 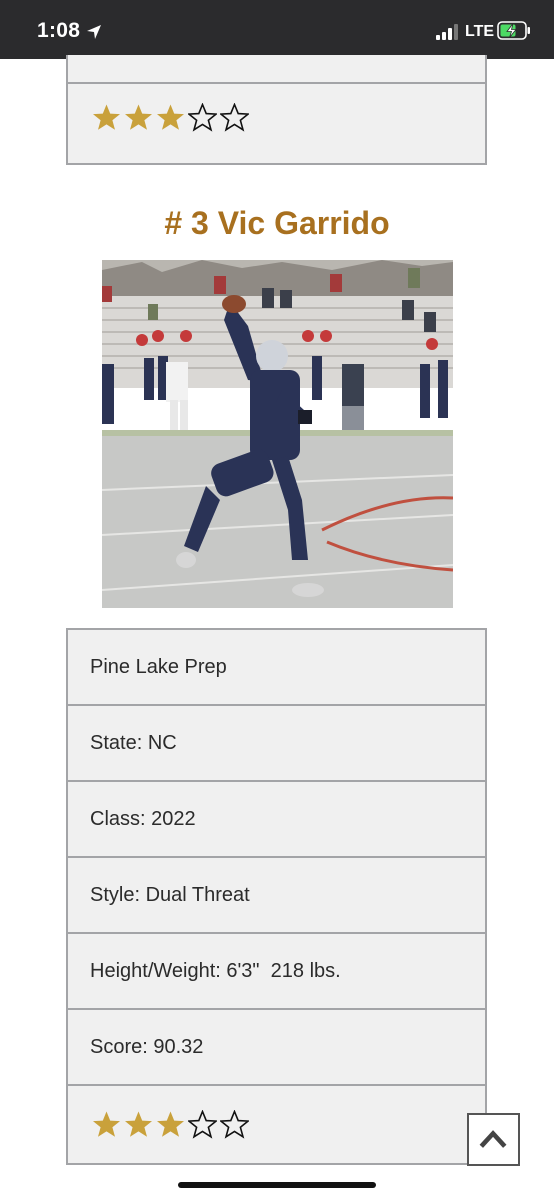 What do you see at coordinates (59, 30) in the screenshot?
I see `status-time: 1:08` at bounding box center [59, 30].